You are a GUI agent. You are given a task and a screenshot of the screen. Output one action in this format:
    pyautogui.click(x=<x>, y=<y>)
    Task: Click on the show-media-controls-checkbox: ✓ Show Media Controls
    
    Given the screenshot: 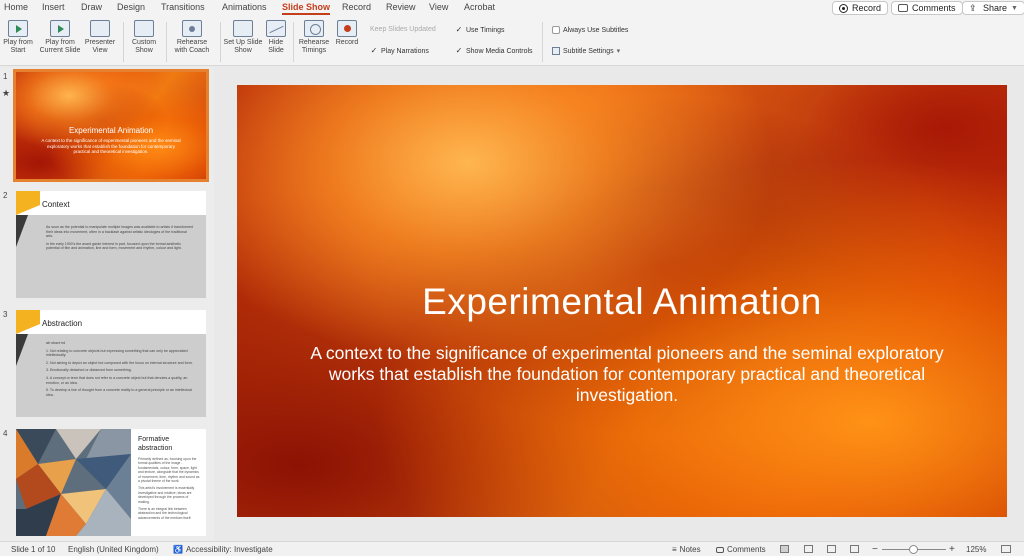 What is the action you would take?
    pyautogui.click(x=494, y=51)
    